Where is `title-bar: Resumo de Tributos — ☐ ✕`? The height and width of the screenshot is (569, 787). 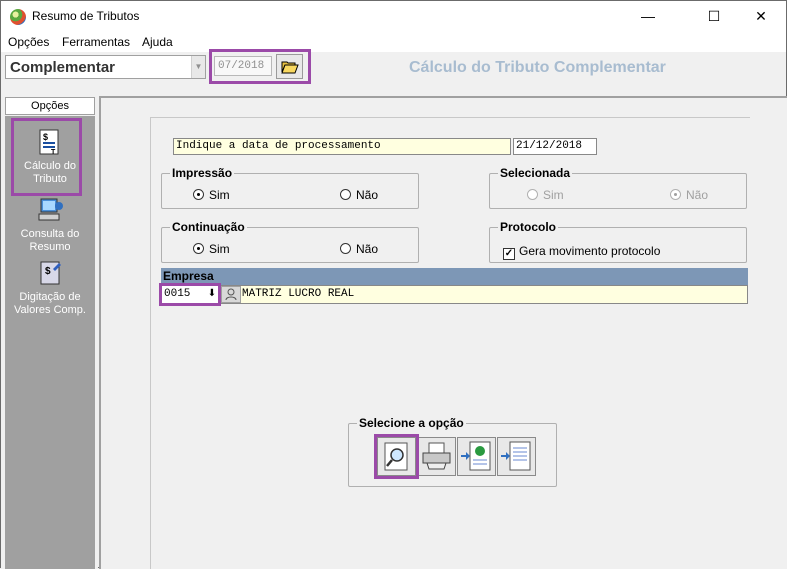
title-bar: Resumo de Tributos — ☐ ✕ is located at coordinates (393, 16).